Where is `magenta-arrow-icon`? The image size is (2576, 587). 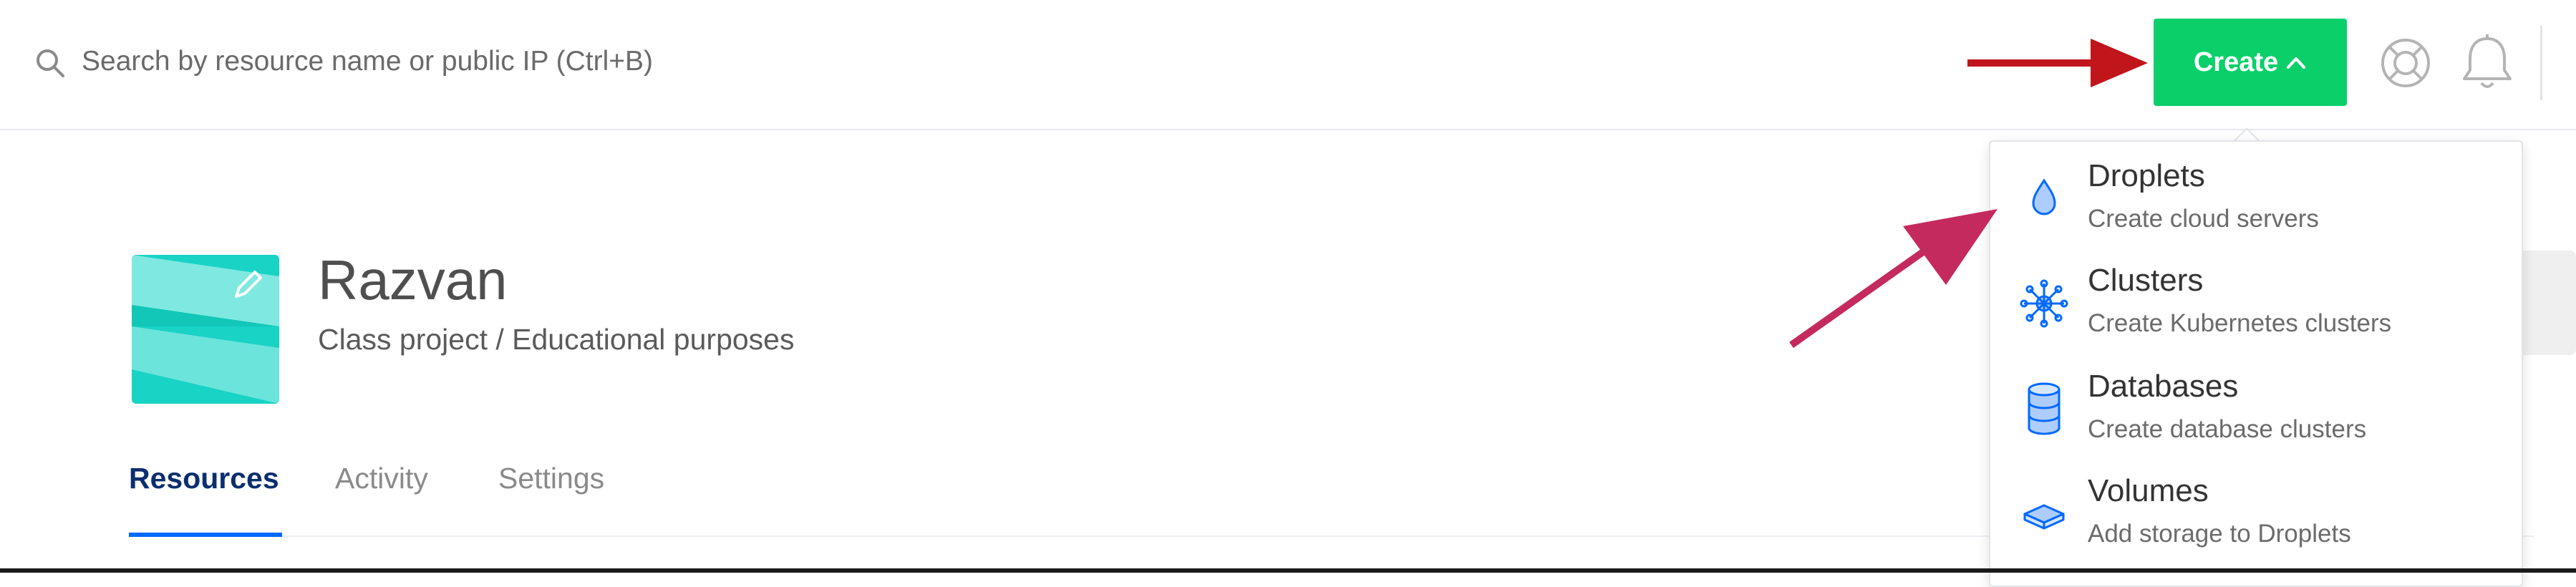 magenta-arrow-icon is located at coordinates (1893, 279).